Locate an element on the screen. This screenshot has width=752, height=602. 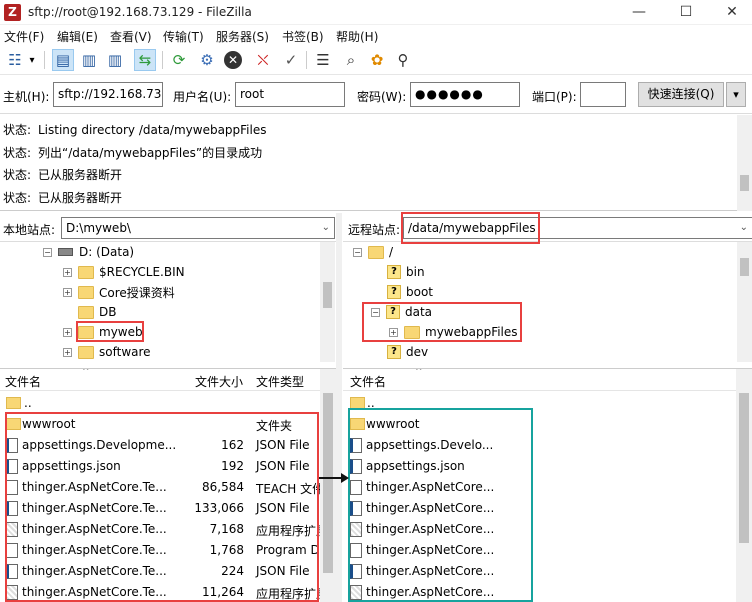
local-tree-scrollbar is located at coordinates (327, 302).